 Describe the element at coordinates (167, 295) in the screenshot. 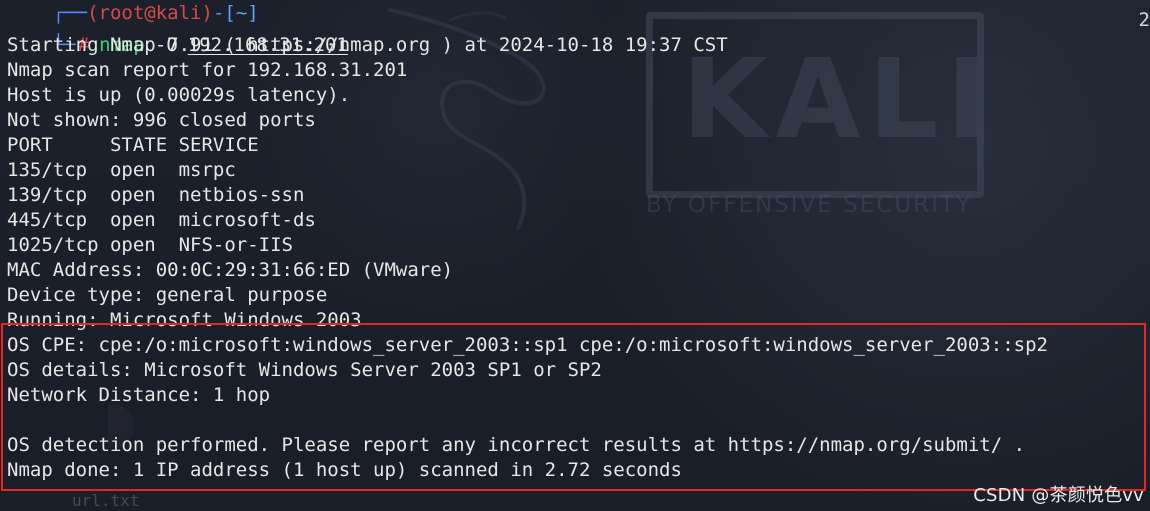

I see `output-line: Device type: general purpose` at that location.